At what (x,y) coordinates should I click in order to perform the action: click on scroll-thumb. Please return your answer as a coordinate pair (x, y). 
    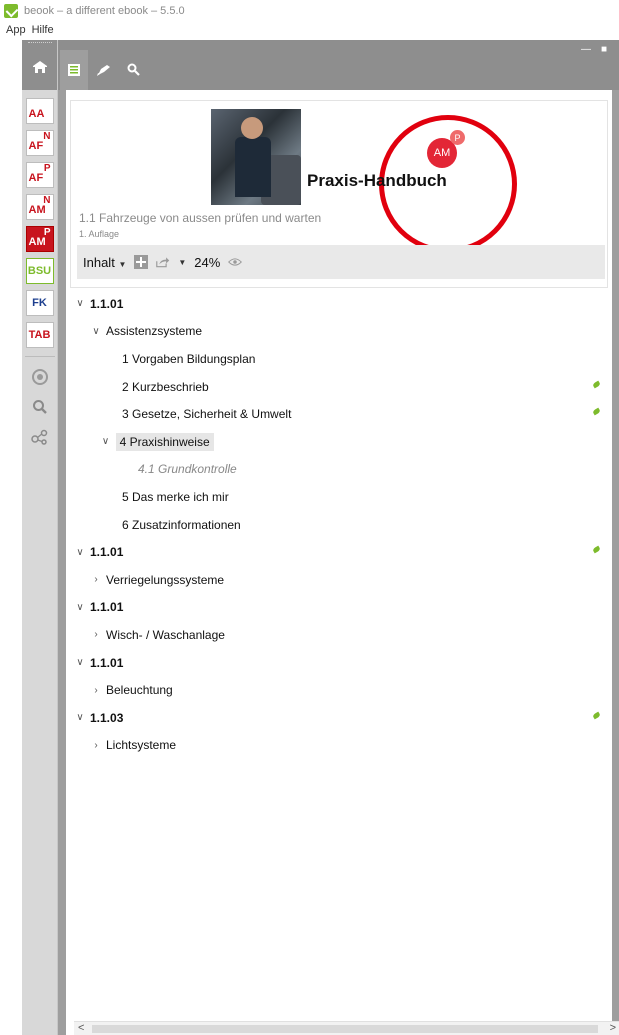
    Looking at the image, I should click on (345, 1029).